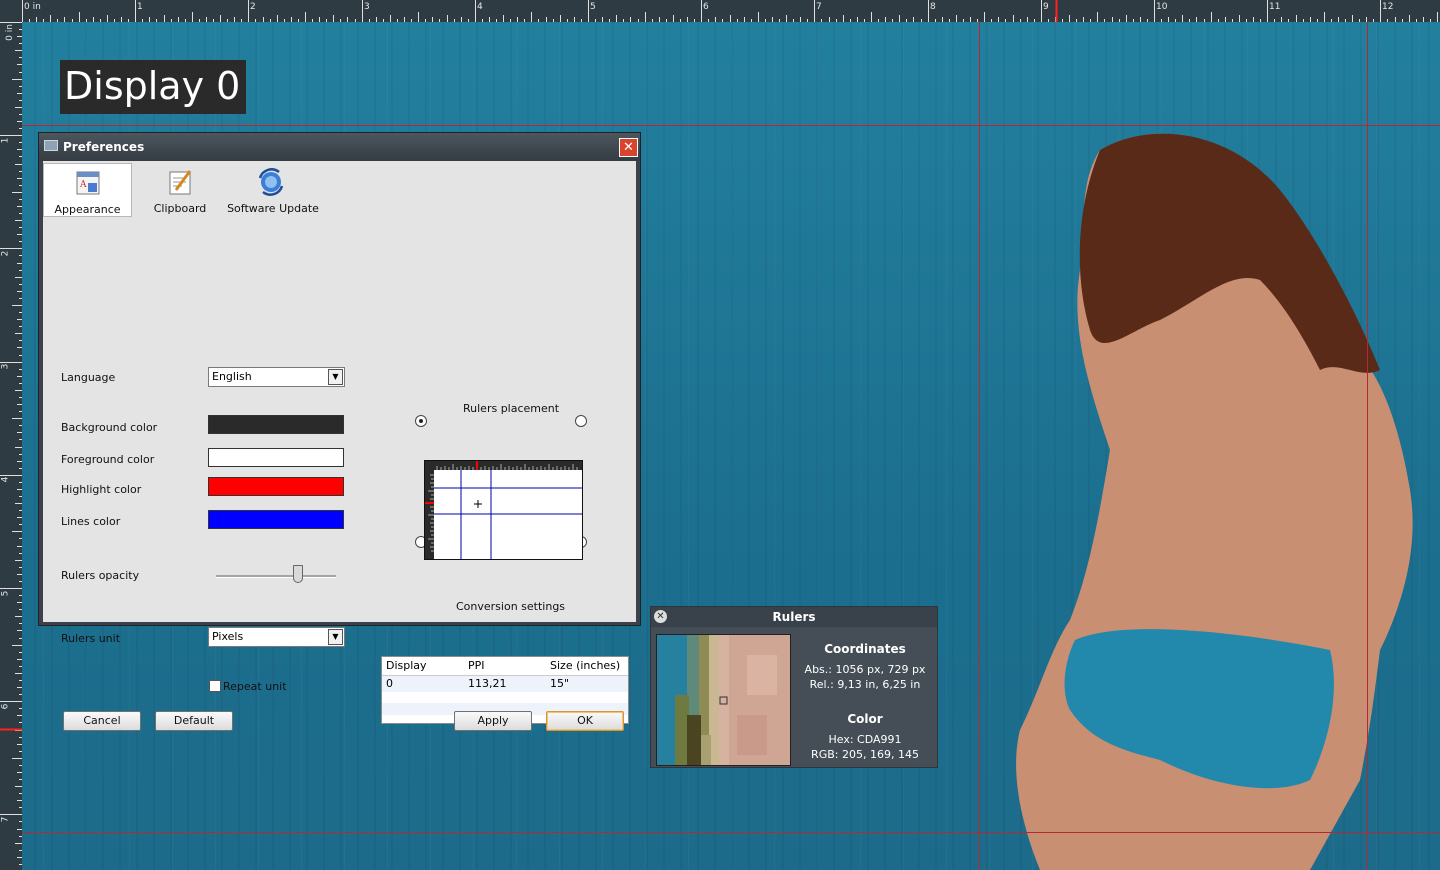 The image size is (1440, 870). What do you see at coordinates (88, 183) in the screenshot?
I see `appearance-icon: A` at bounding box center [88, 183].